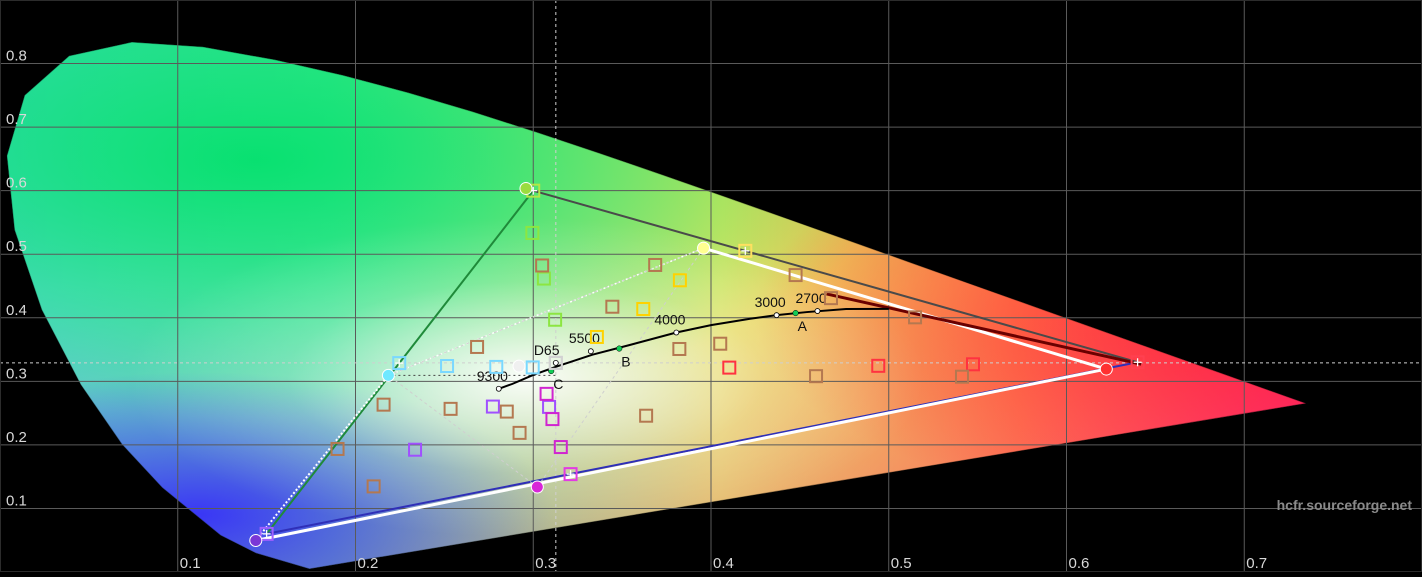  Describe the element at coordinates (492, 376) in the screenshot. I see `cct-label-0: 9300` at that location.